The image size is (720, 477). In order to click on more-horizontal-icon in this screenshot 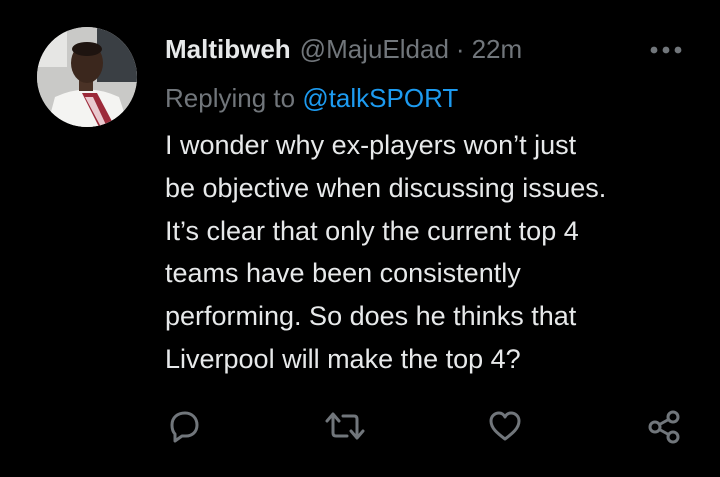, I will do `click(666, 50)`.